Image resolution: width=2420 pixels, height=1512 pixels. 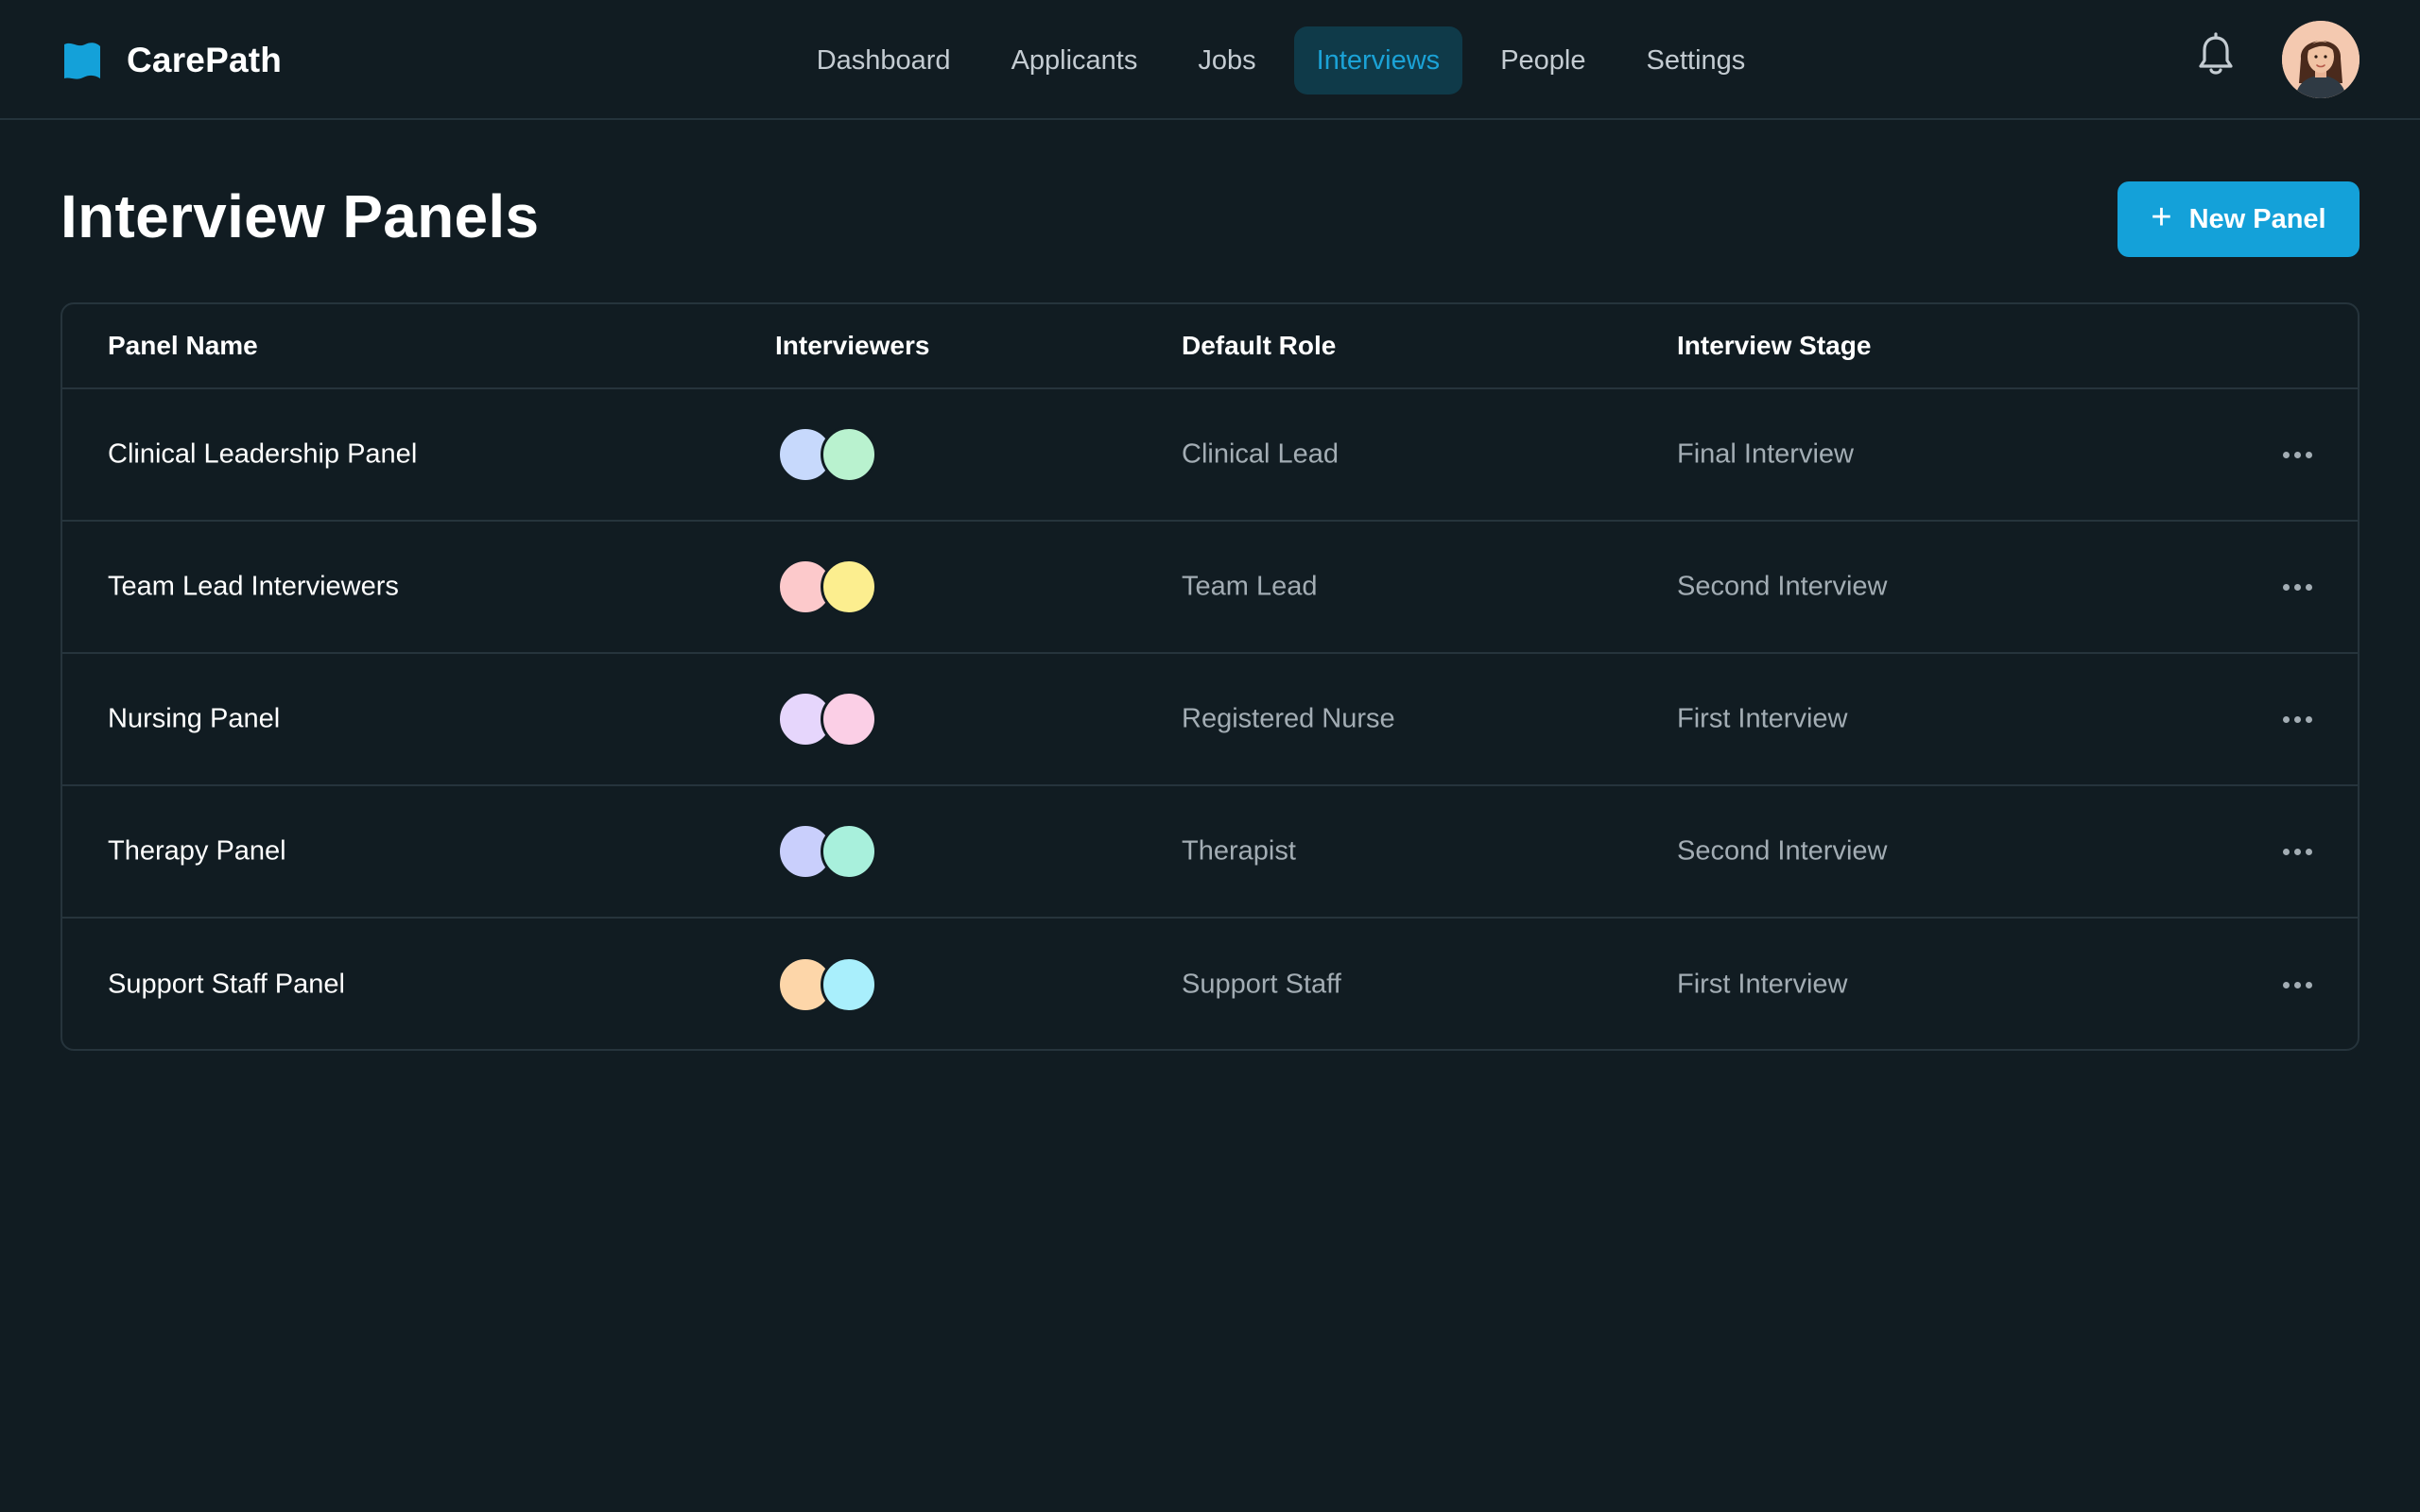 What do you see at coordinates (1543, 60) in the screenshot?
I see `nav-item-people: People` at bounding box center [1543, 60].